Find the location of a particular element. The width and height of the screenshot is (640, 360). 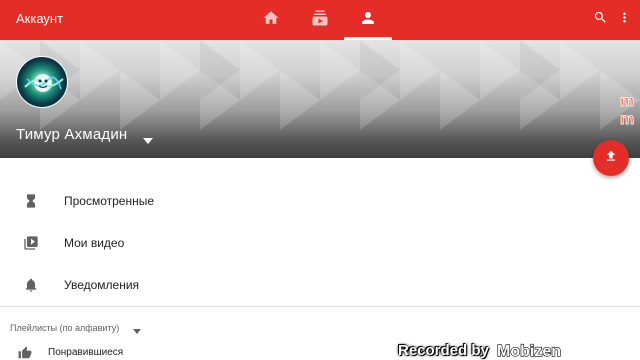

app-bar: Аккаунт is located at coordinates (320, 20).